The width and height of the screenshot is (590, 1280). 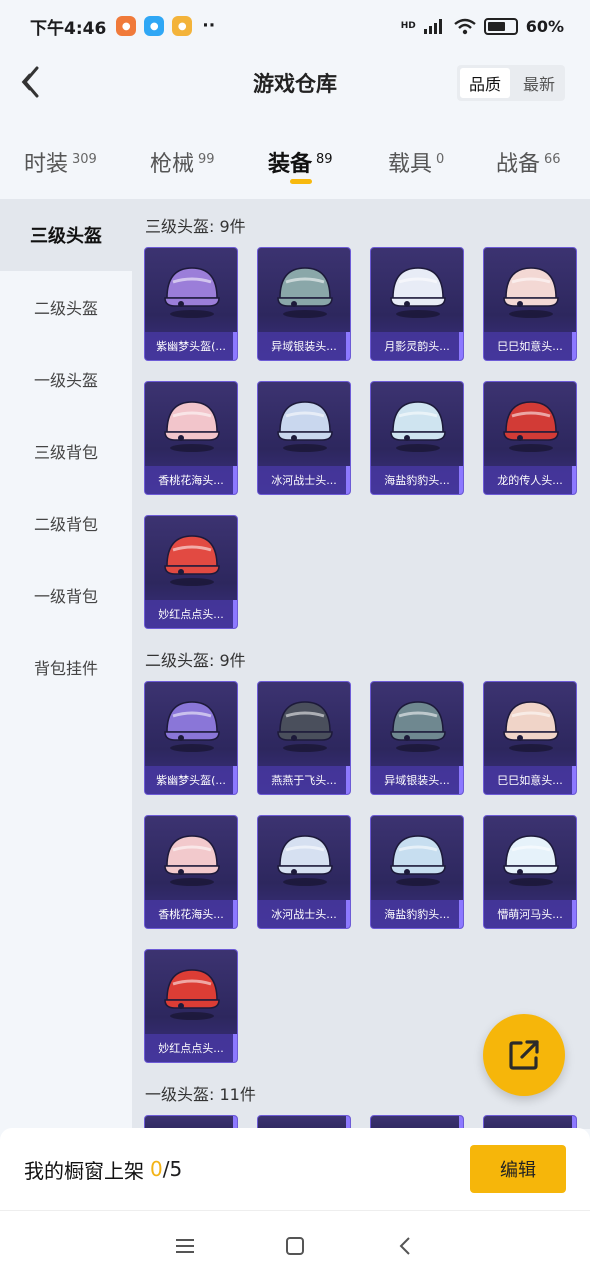 I want to click on showcase-label: 我的橱窗上架, so click(x=84, y=1170).